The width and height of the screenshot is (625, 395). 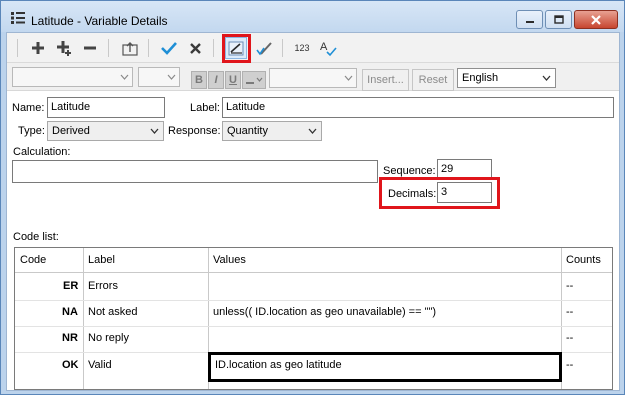 I want to click on row-code: NR, so click(x=70, y=338).